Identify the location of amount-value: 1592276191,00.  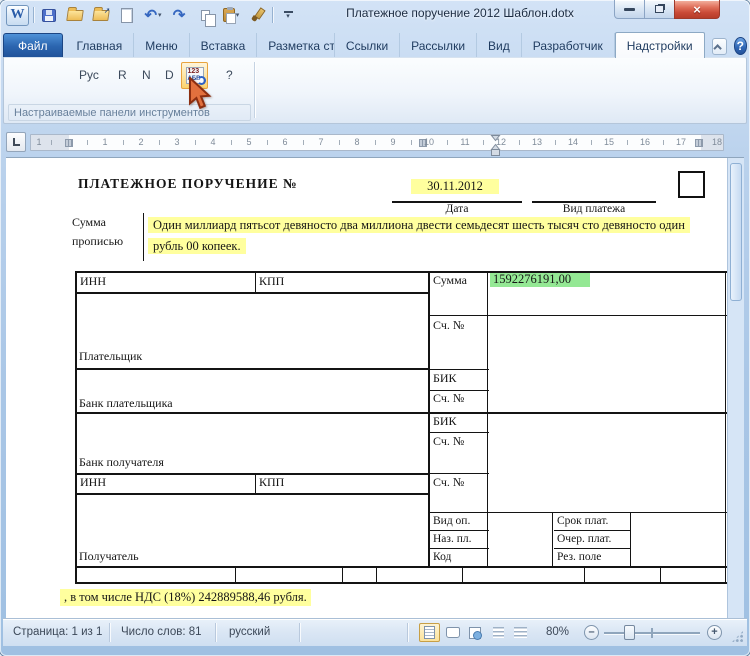
(540, 279).